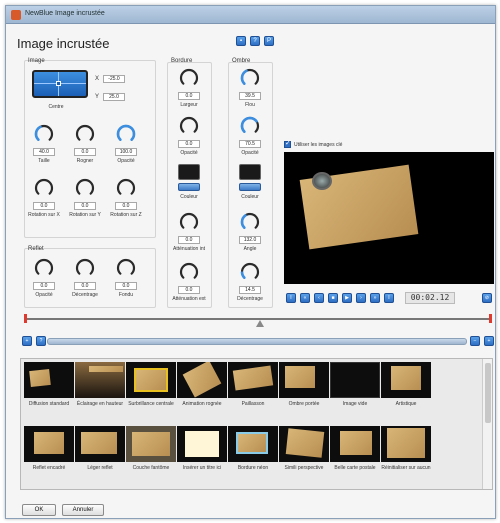 The width and height of the screenshot is (500, 523). Describe the element at coordinates (27, 341) in the screenshot. I see `add-keyframe-button: +` at that location.